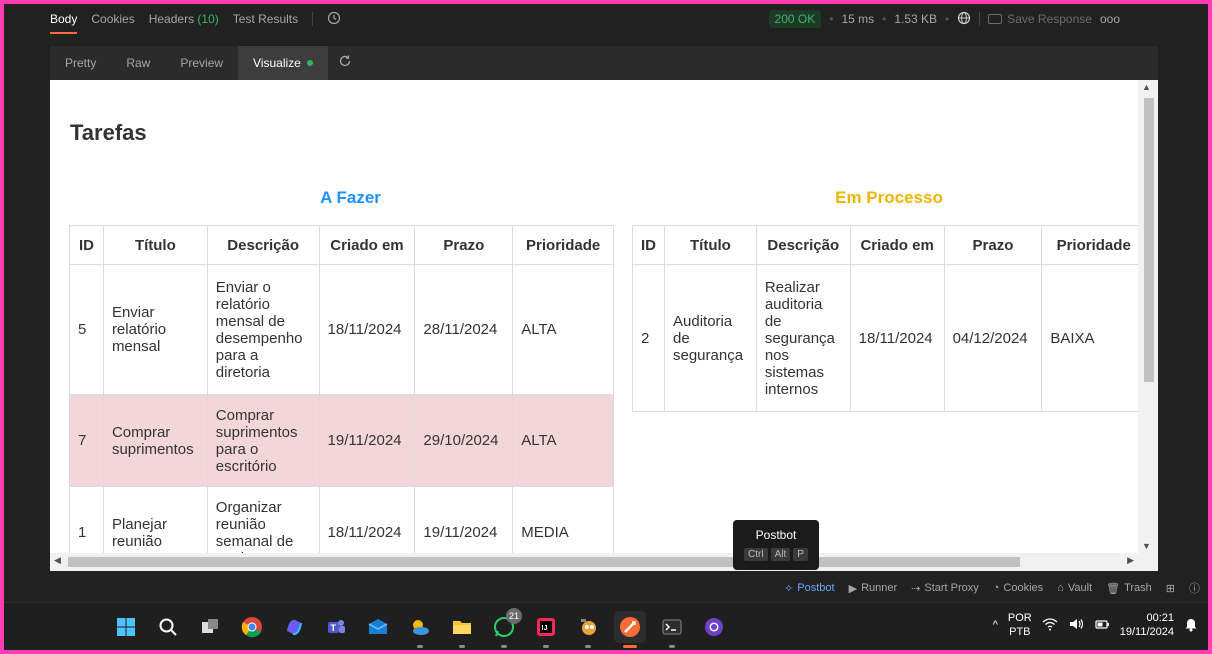 The image size is (1212, 654). Describe the element at coordinates (1050, 625) in the screenshot. I see `wifi-icon` at that location.